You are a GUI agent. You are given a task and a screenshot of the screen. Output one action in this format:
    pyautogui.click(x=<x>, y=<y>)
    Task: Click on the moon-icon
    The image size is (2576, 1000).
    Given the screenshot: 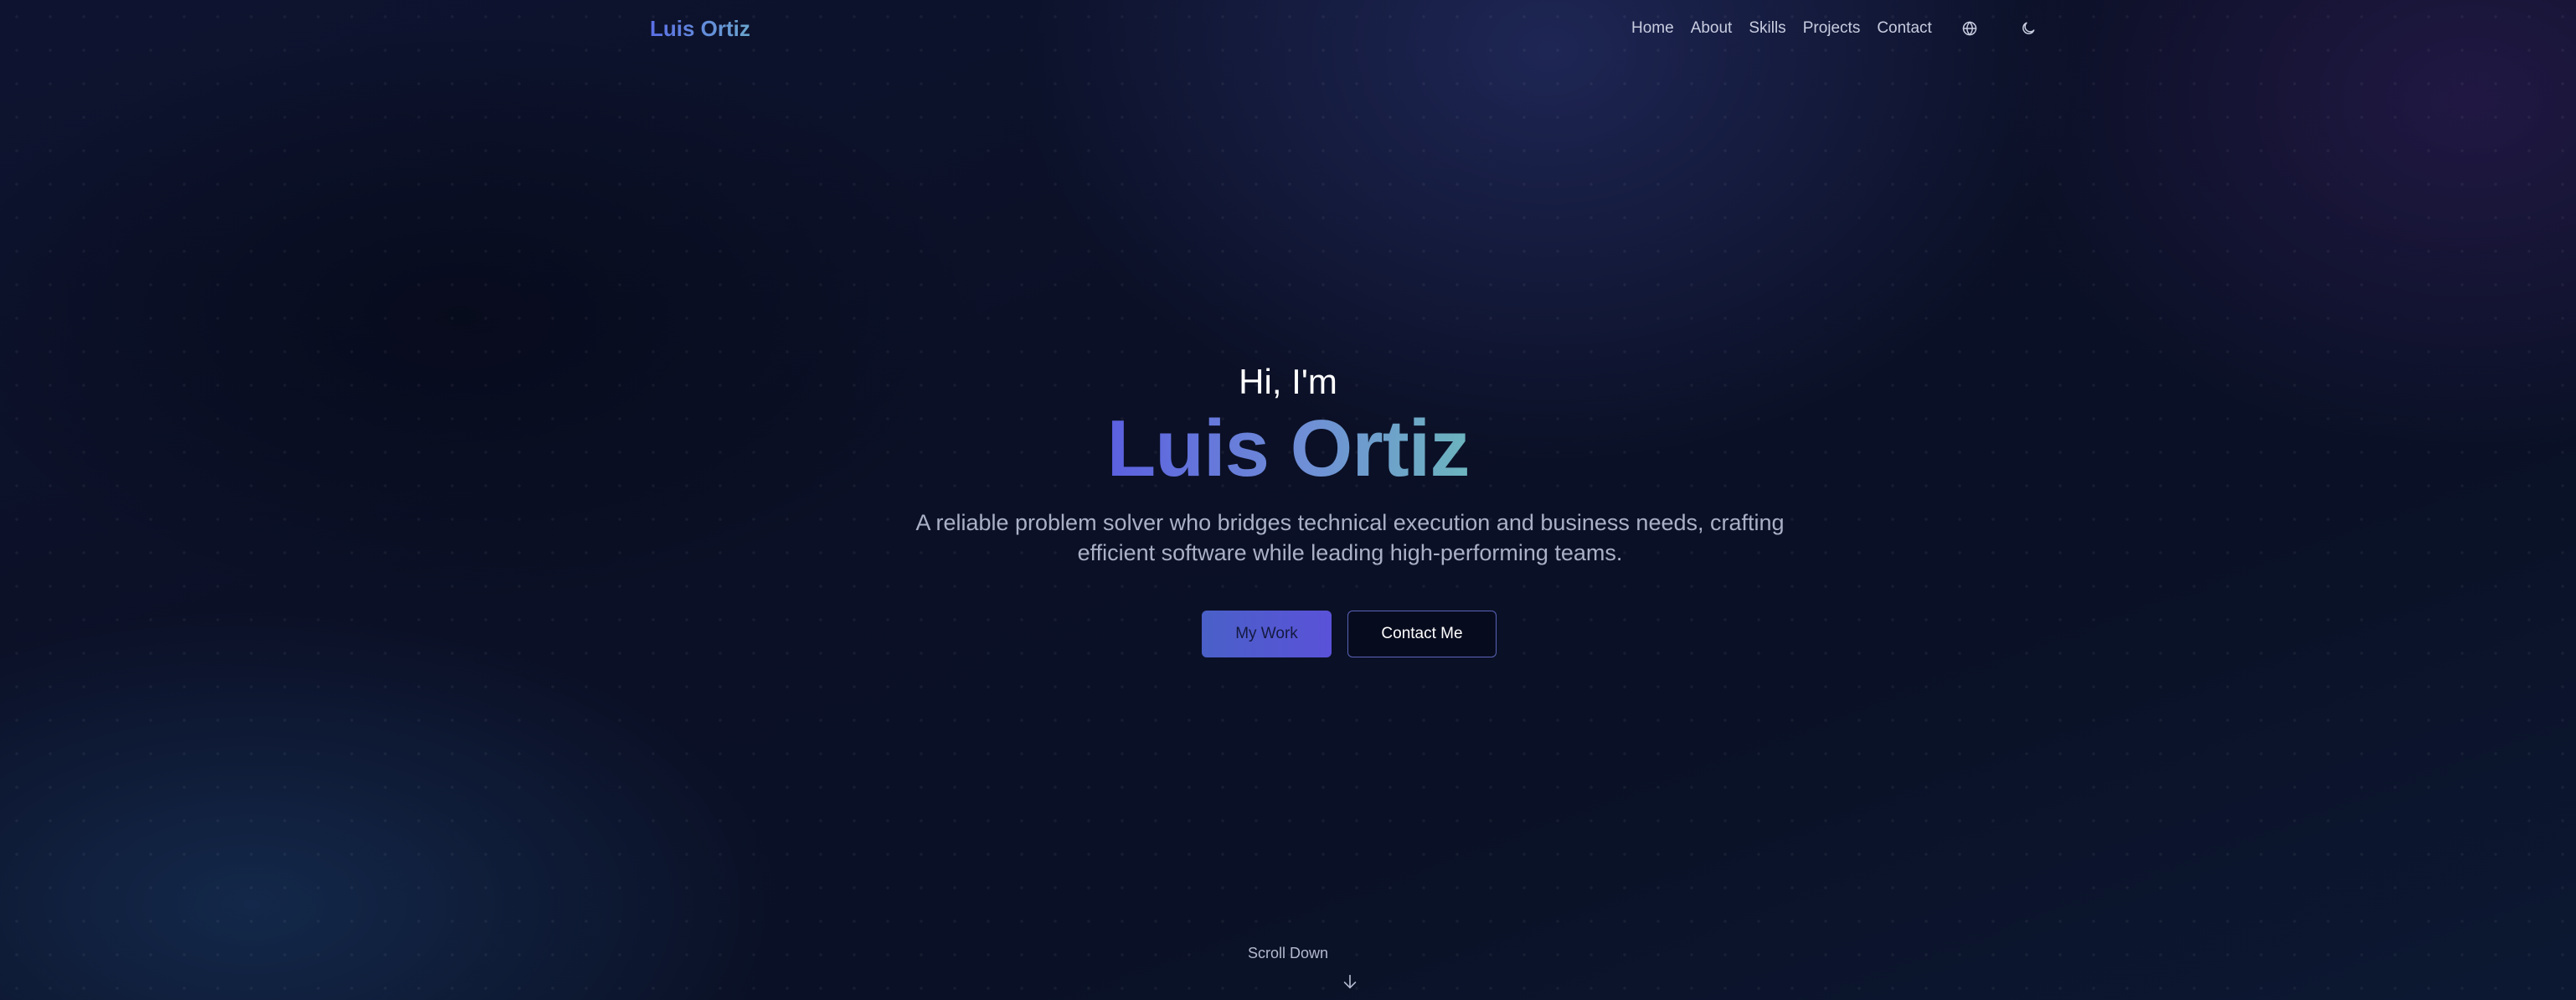 What is the action you would take?
    pyautogui.click(x=2028, y=28)
    